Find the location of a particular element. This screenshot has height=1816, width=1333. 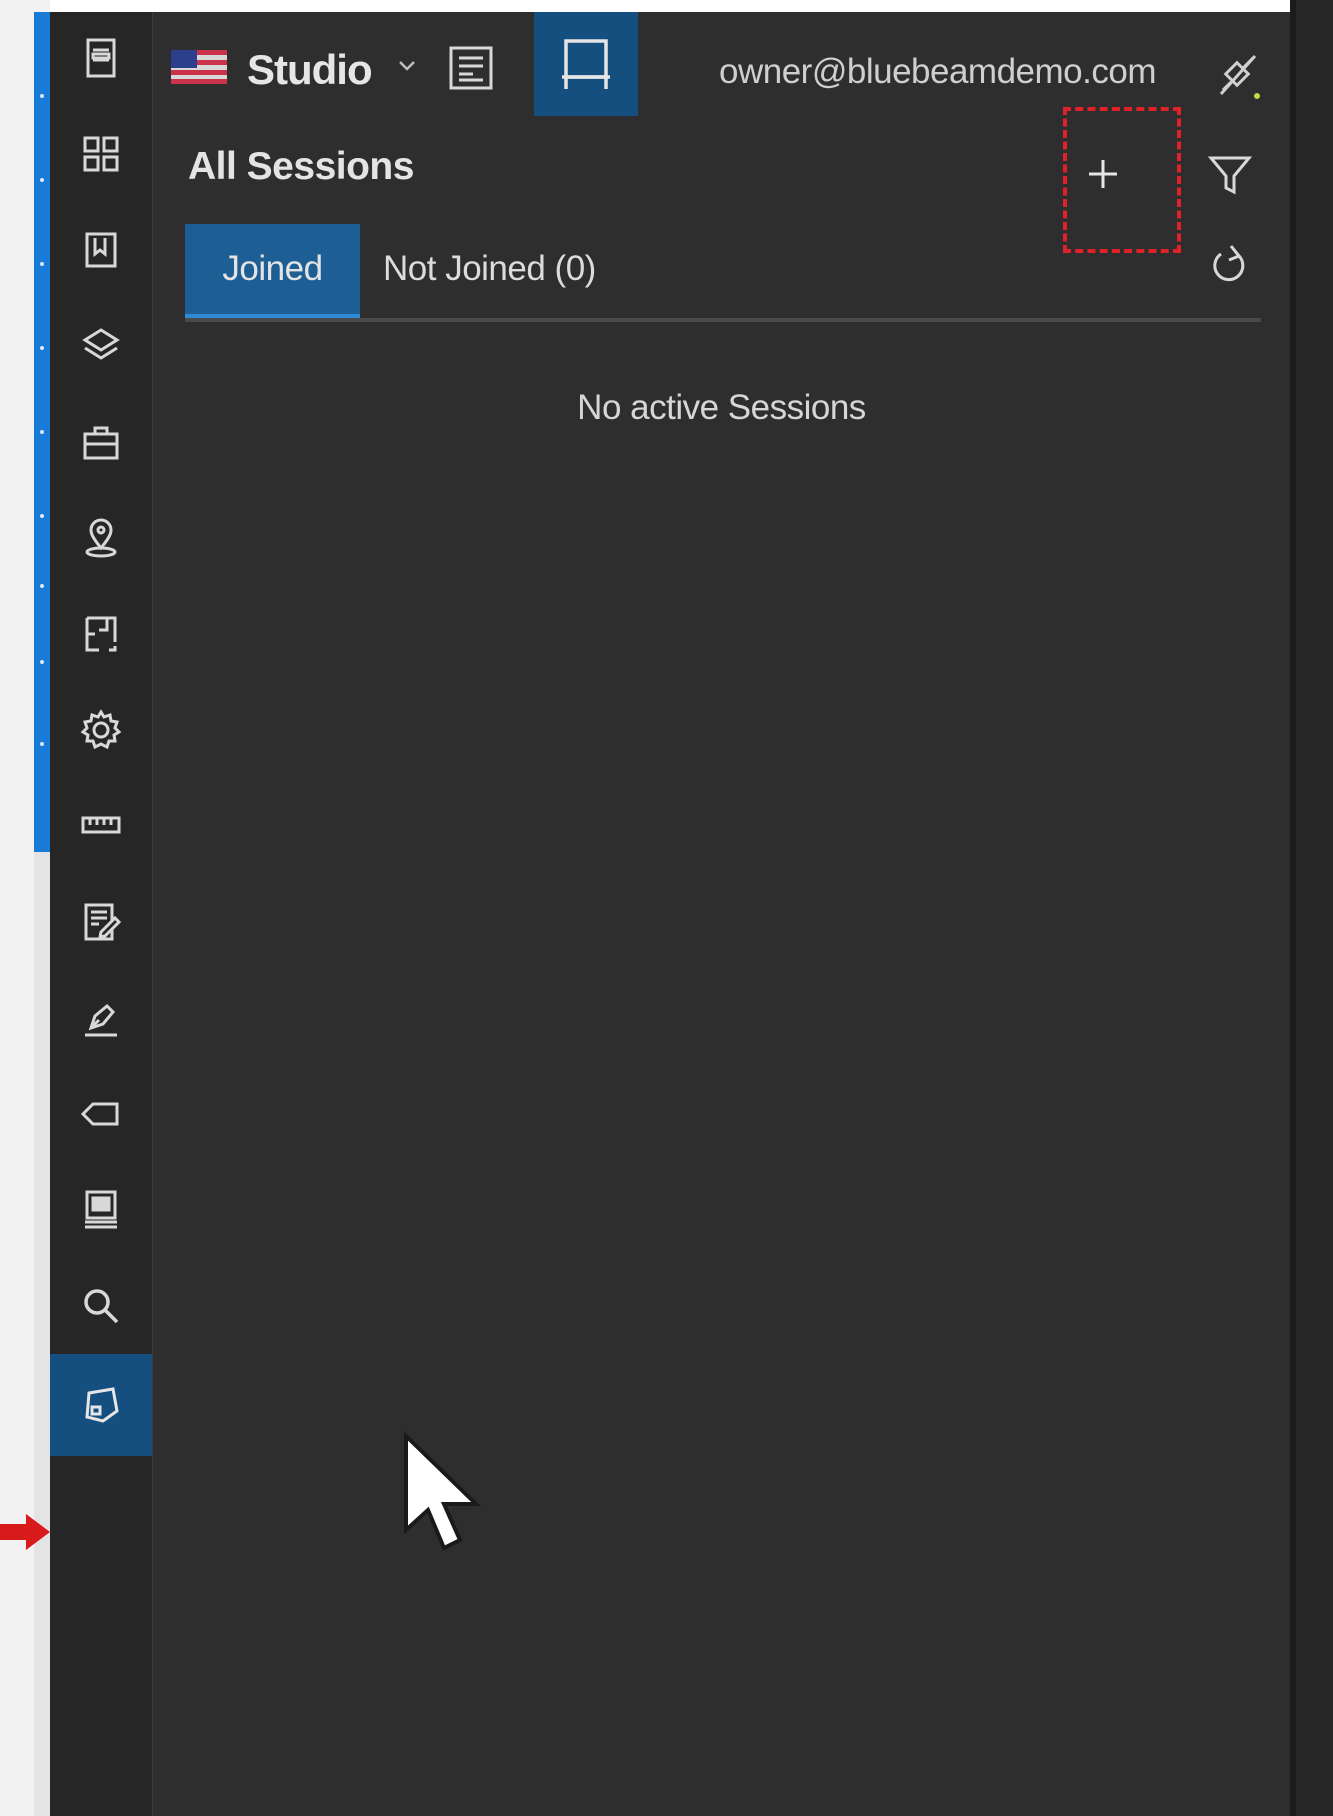

all-sessions-title: All Sessions is located at coordinates (301, 166).